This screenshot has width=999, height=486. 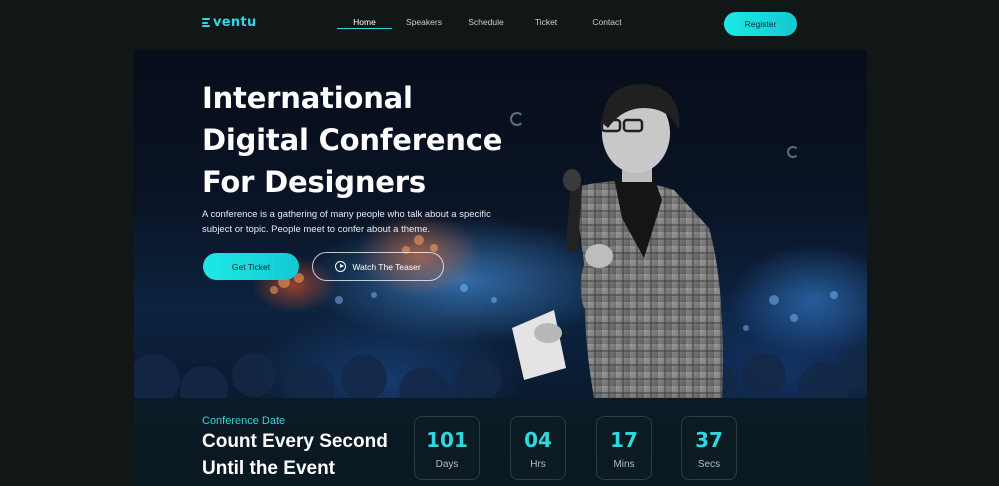 What do you see at coordinates (538, 464) in the screenshot?
I see `countdown-unit: Hrs` at bounding box center [538, 464].